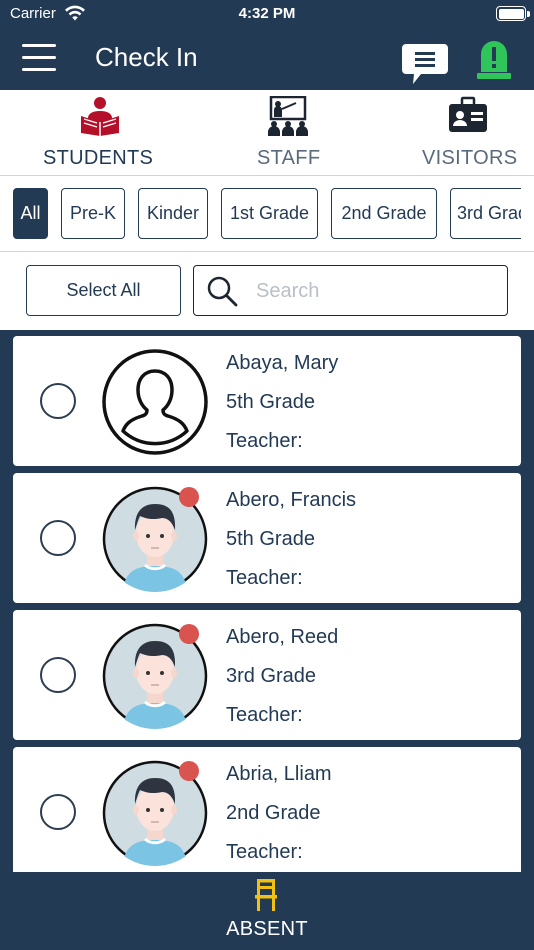 The width and height of the screenshot is (534, 950). Describe the element at coordinates (267, 929) in the screenshot. I see `absent-label: ABSENT` at that location.